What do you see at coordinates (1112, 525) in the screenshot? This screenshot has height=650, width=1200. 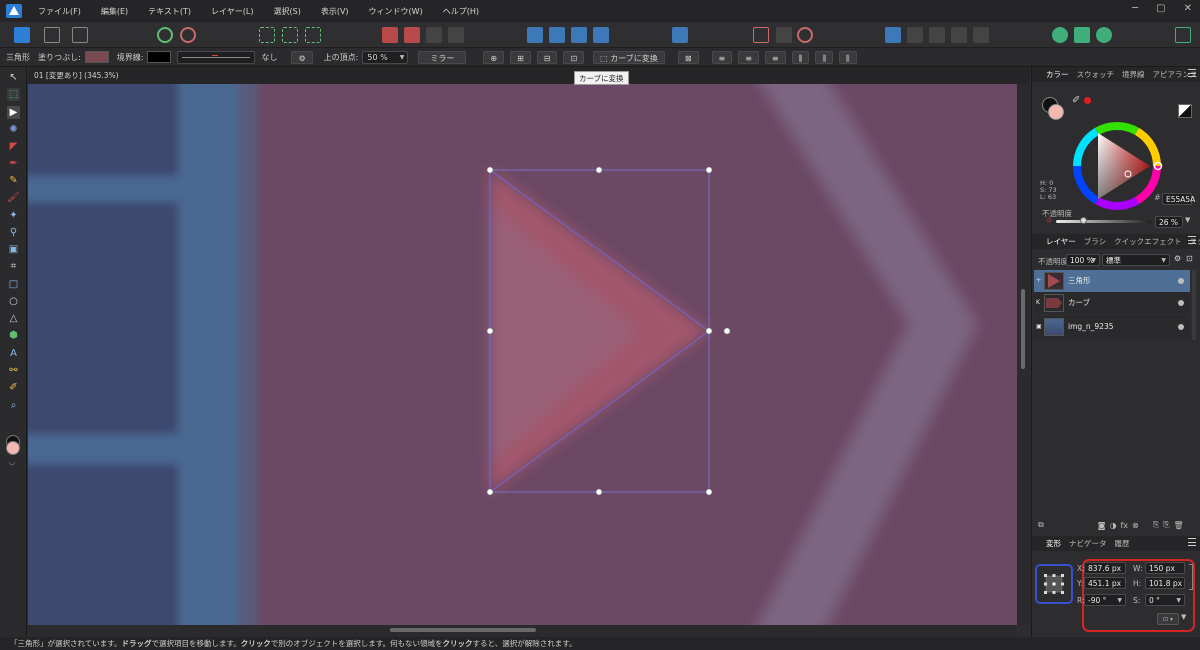 I see `adjustment-icon: ◑` at bounding box center [1112, 525].